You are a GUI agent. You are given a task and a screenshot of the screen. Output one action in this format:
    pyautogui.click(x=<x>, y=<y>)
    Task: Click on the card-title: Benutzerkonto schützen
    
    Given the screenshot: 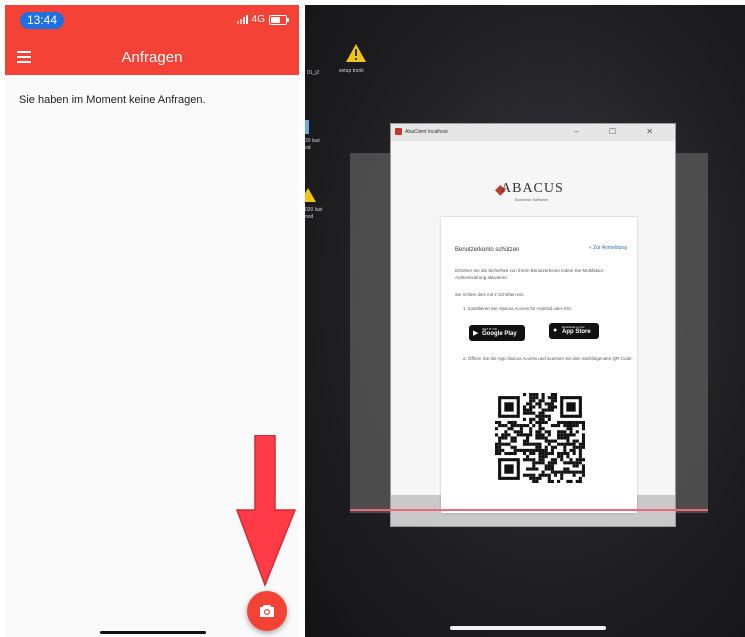 What is the action you would take?
    pyautogui.click(x=487, y=250)
    